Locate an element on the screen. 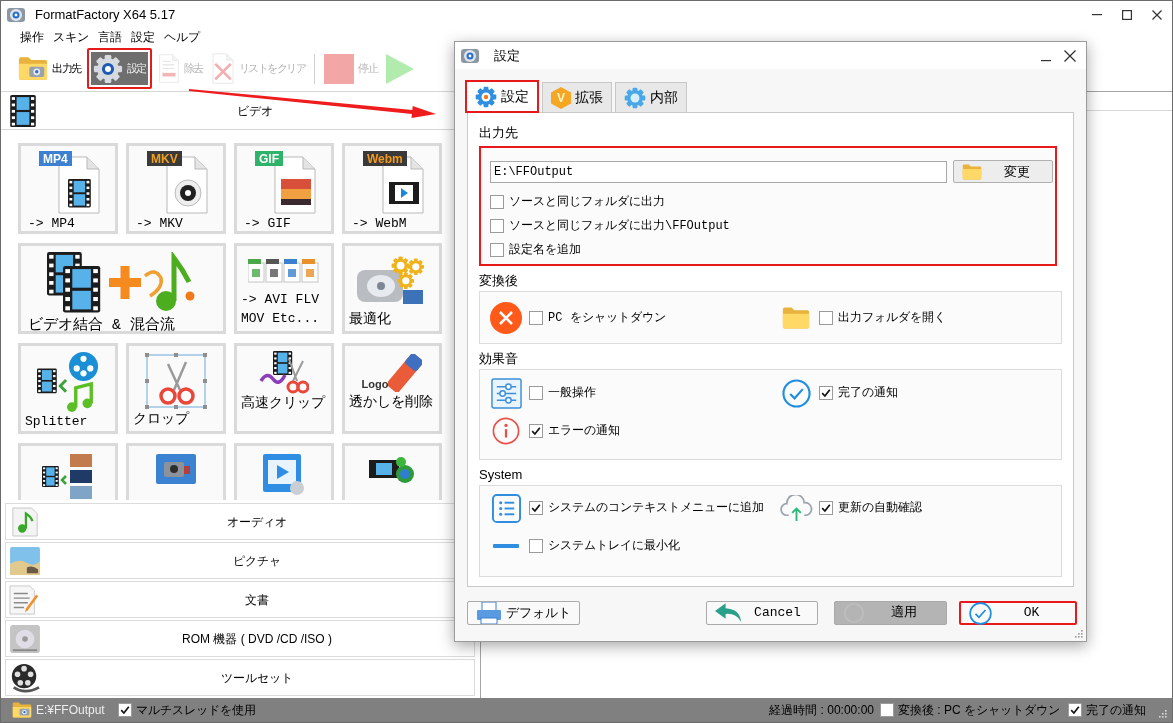  file-row-icon is located at coordinates (284, 270).